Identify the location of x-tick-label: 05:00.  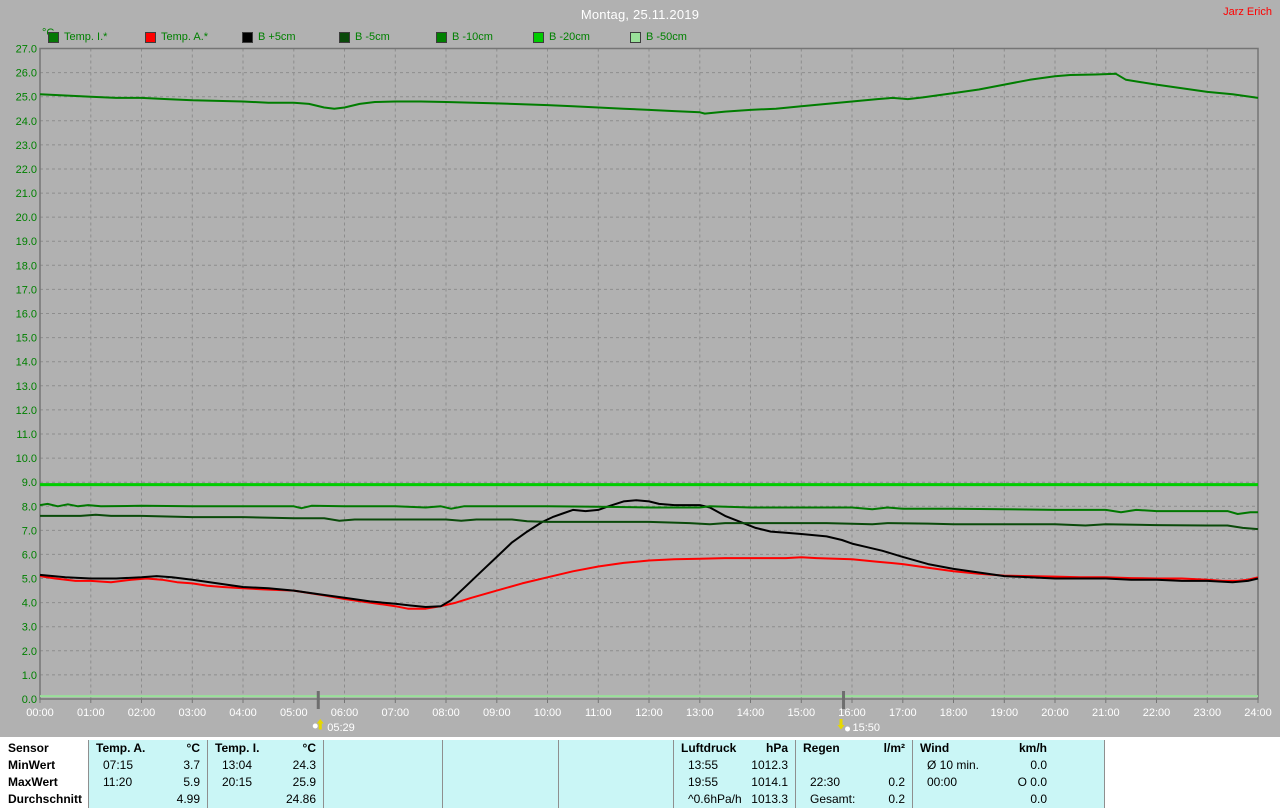
(294, 713).